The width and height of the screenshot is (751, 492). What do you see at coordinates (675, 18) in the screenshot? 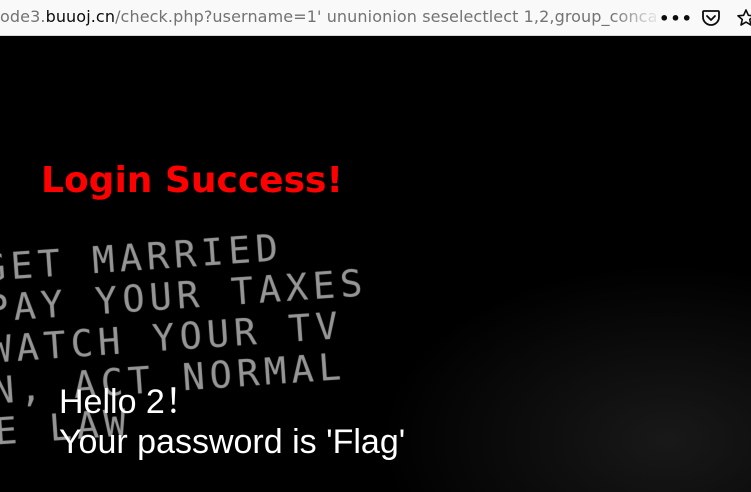
I see `more-actions-icon: •••` at bounding box center [675, 18].